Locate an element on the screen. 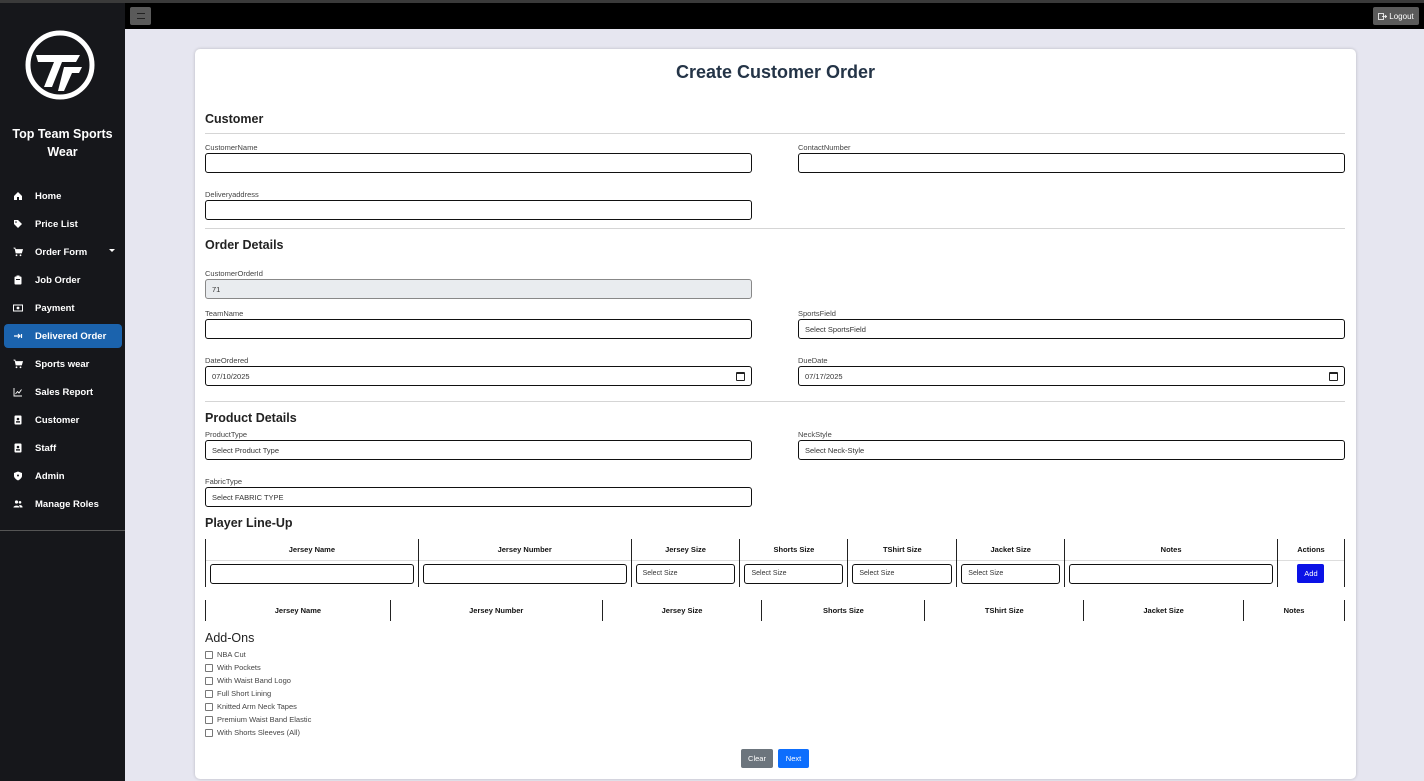  sidebar-item-label: Sales Report is located at coordinates (64, 392).